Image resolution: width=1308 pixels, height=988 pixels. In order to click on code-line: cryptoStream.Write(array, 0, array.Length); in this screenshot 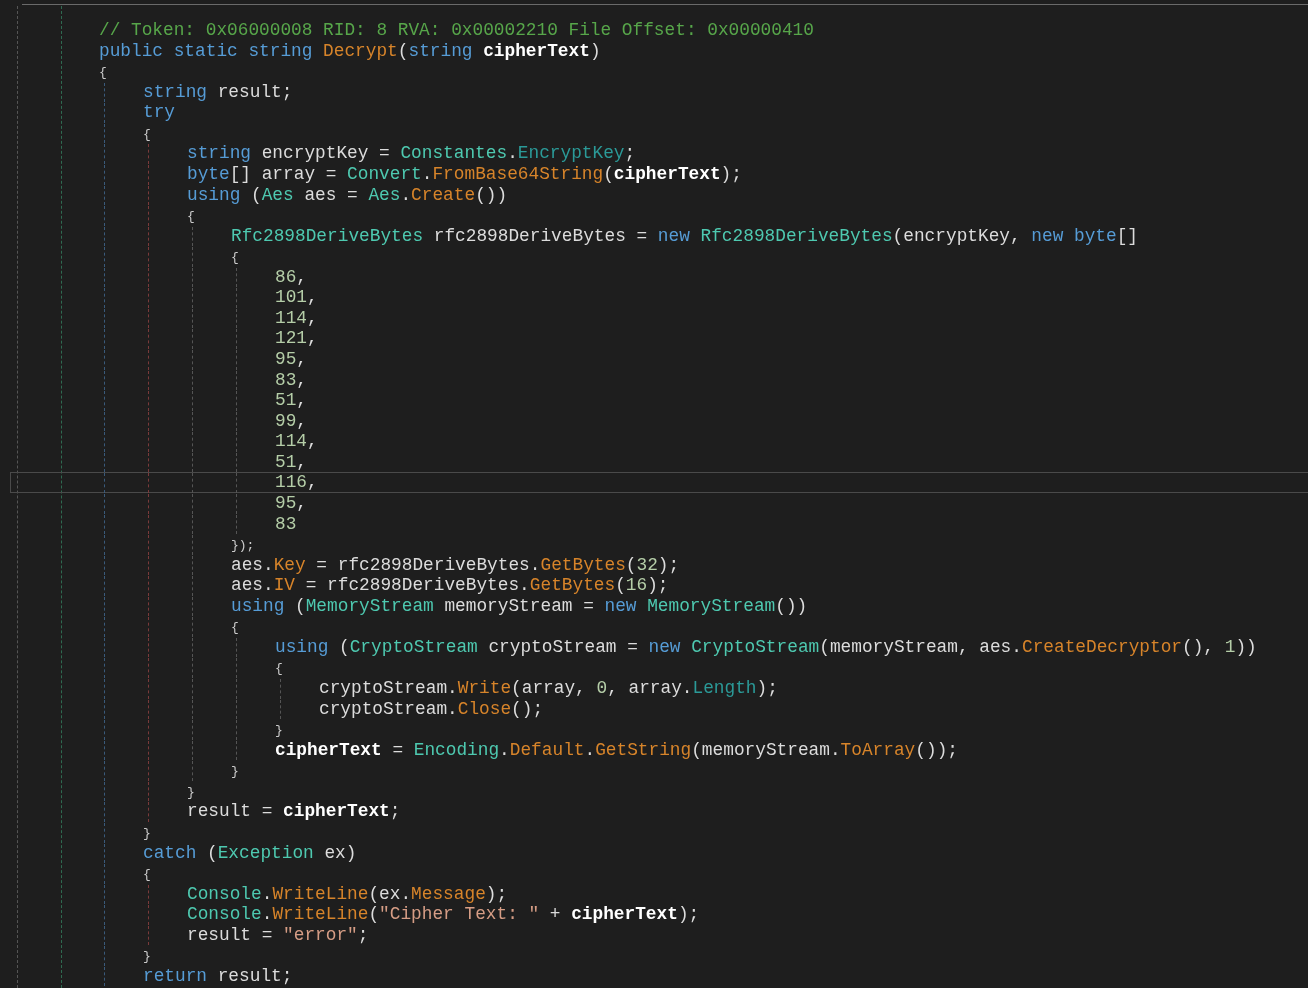, I will do `click(548, 688)`.